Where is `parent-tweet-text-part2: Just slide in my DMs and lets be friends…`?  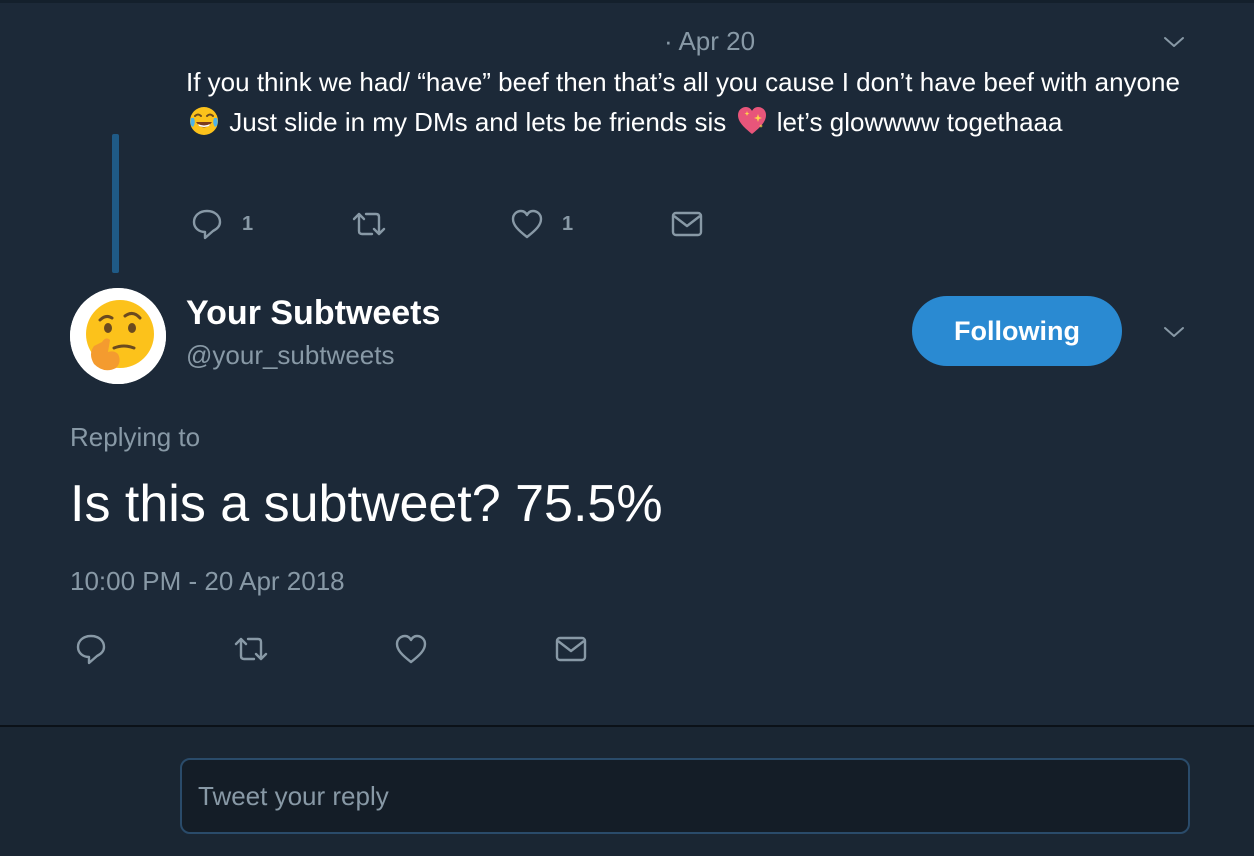
parent-tweet-text-part2: Just slide in my DMs and lets be friends… is located at coordinates (478, 122).